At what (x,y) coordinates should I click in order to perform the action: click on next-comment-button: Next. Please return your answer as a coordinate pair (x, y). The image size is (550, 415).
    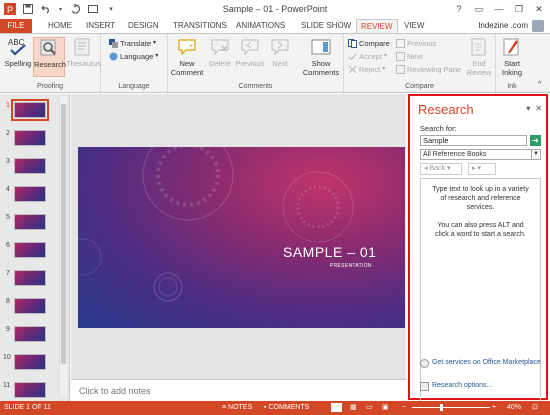
    Looking at the image, I should click on (280, 52).